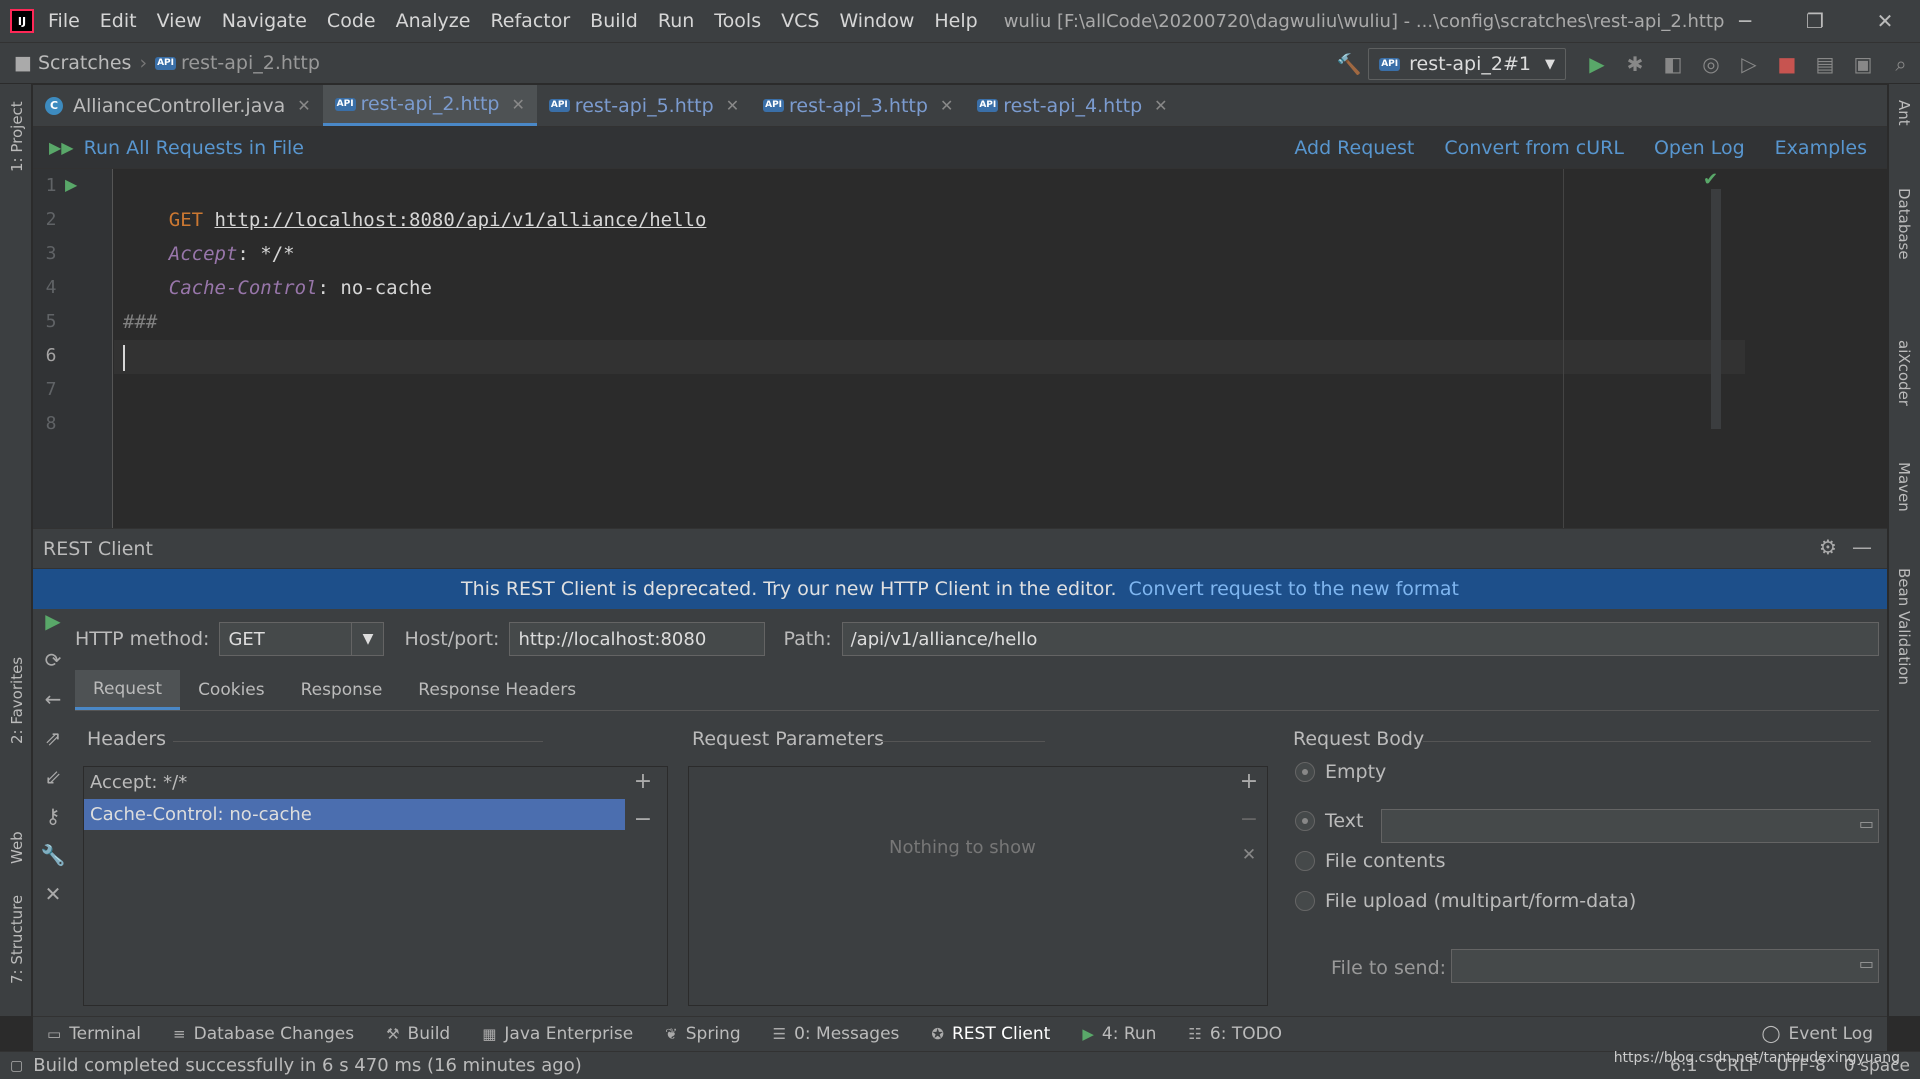 This screenshot has width=1920, height=1079. What do you see at coordinates (302, 639) in the screenshot?
I see `http-method-select: GET ▼` at bounding box center [302, 639].